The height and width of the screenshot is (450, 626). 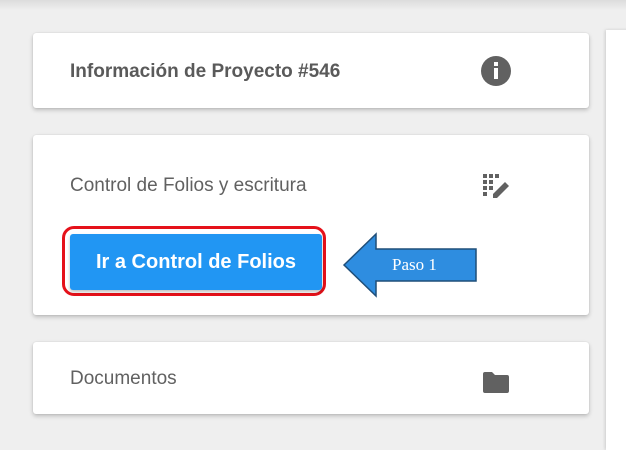 What do you see at coordinates (313, 5) in the screenshot?
I see `top-shadow` at bounding box center [313, 5].